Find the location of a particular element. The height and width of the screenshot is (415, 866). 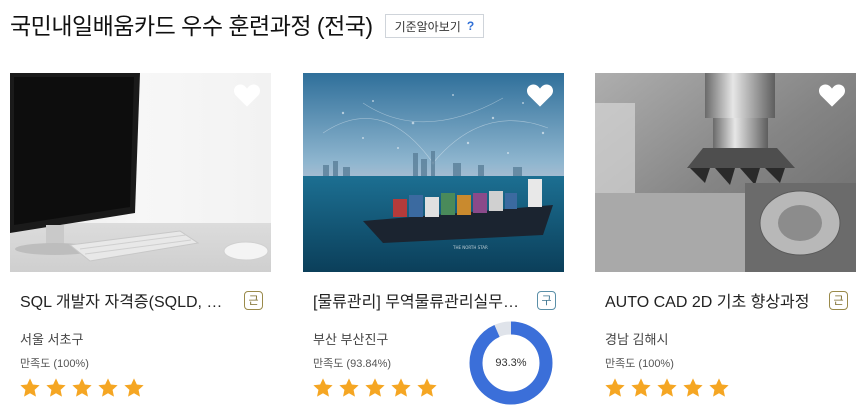

course-type-badge: 구 is located at coordinates (546, 300).